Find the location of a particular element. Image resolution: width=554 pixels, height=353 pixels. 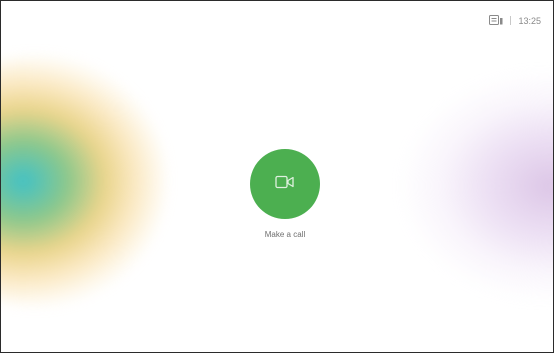

status-divider is located at coordinates (511, 20).